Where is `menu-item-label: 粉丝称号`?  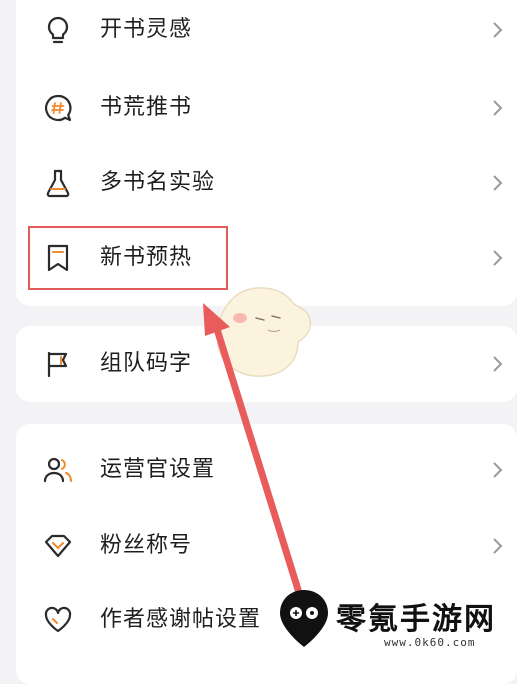 menu-item-label: 粉丝称号 is located at coordinates (146, 545).